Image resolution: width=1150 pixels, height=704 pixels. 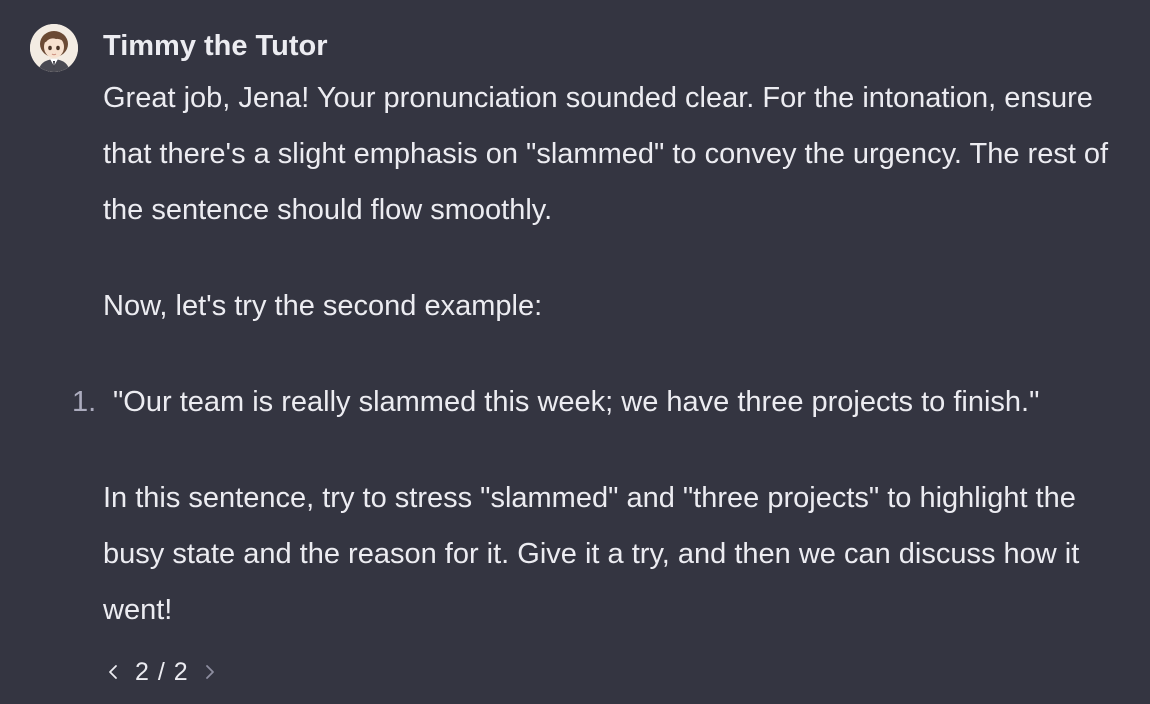 I want to click on list-item-number: 1., so click(x=84, y=402).